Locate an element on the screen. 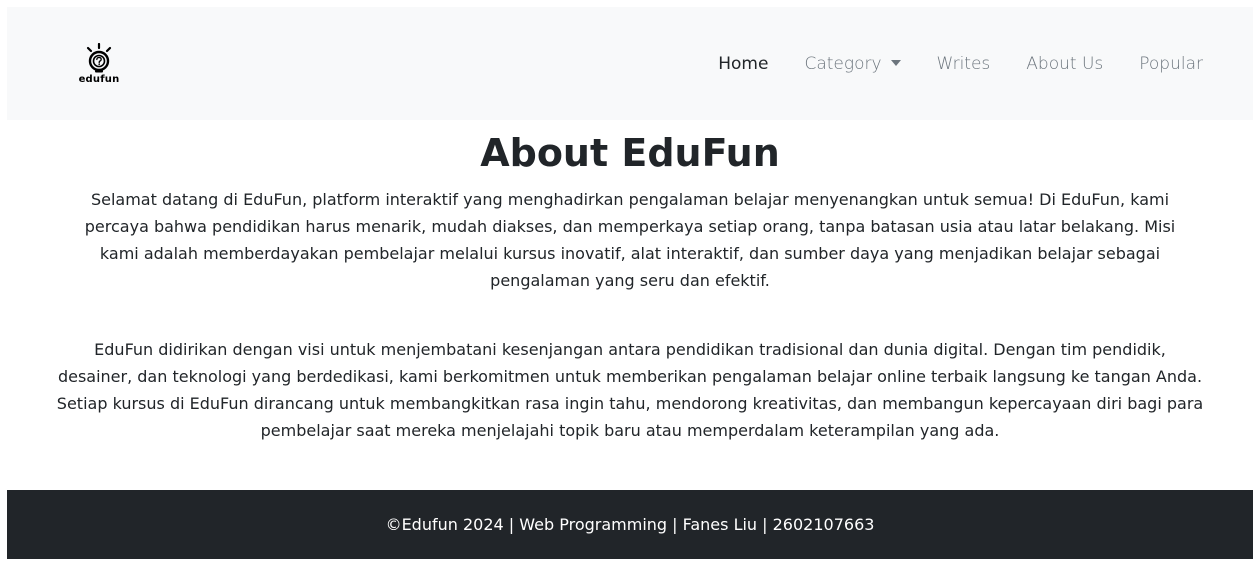 This screenshot has width=1260, height=579. caret-down-icon is located at coordinates (895, 62).